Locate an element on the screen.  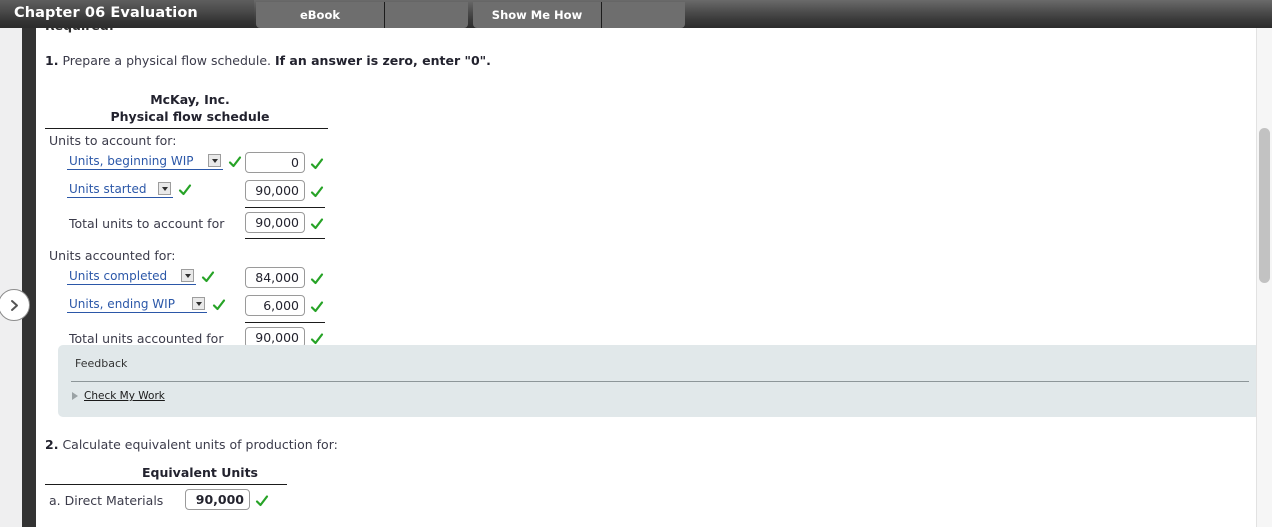
show-me-how-group-extra-button is located at coordinates (643, 15).